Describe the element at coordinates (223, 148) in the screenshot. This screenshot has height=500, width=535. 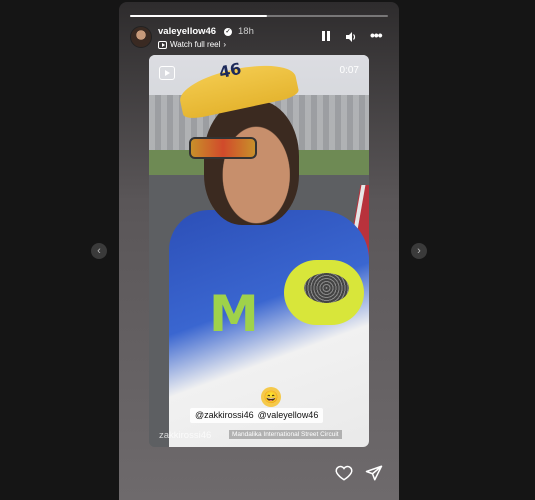
I see `sunglasses` at that location.